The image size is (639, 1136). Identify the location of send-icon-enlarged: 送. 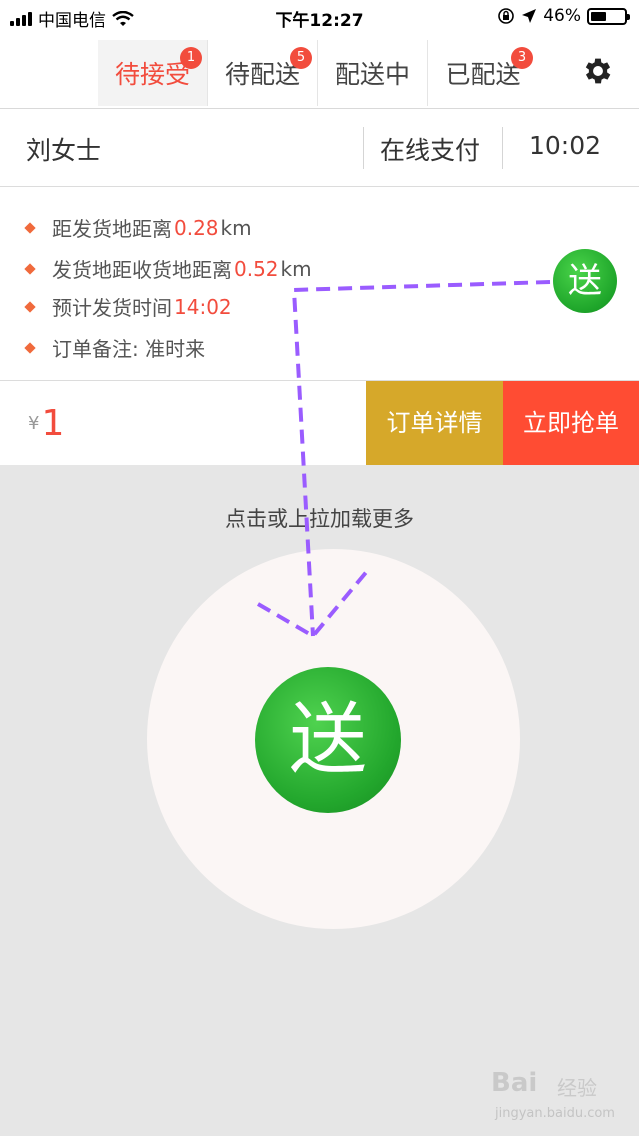
(328, 740).